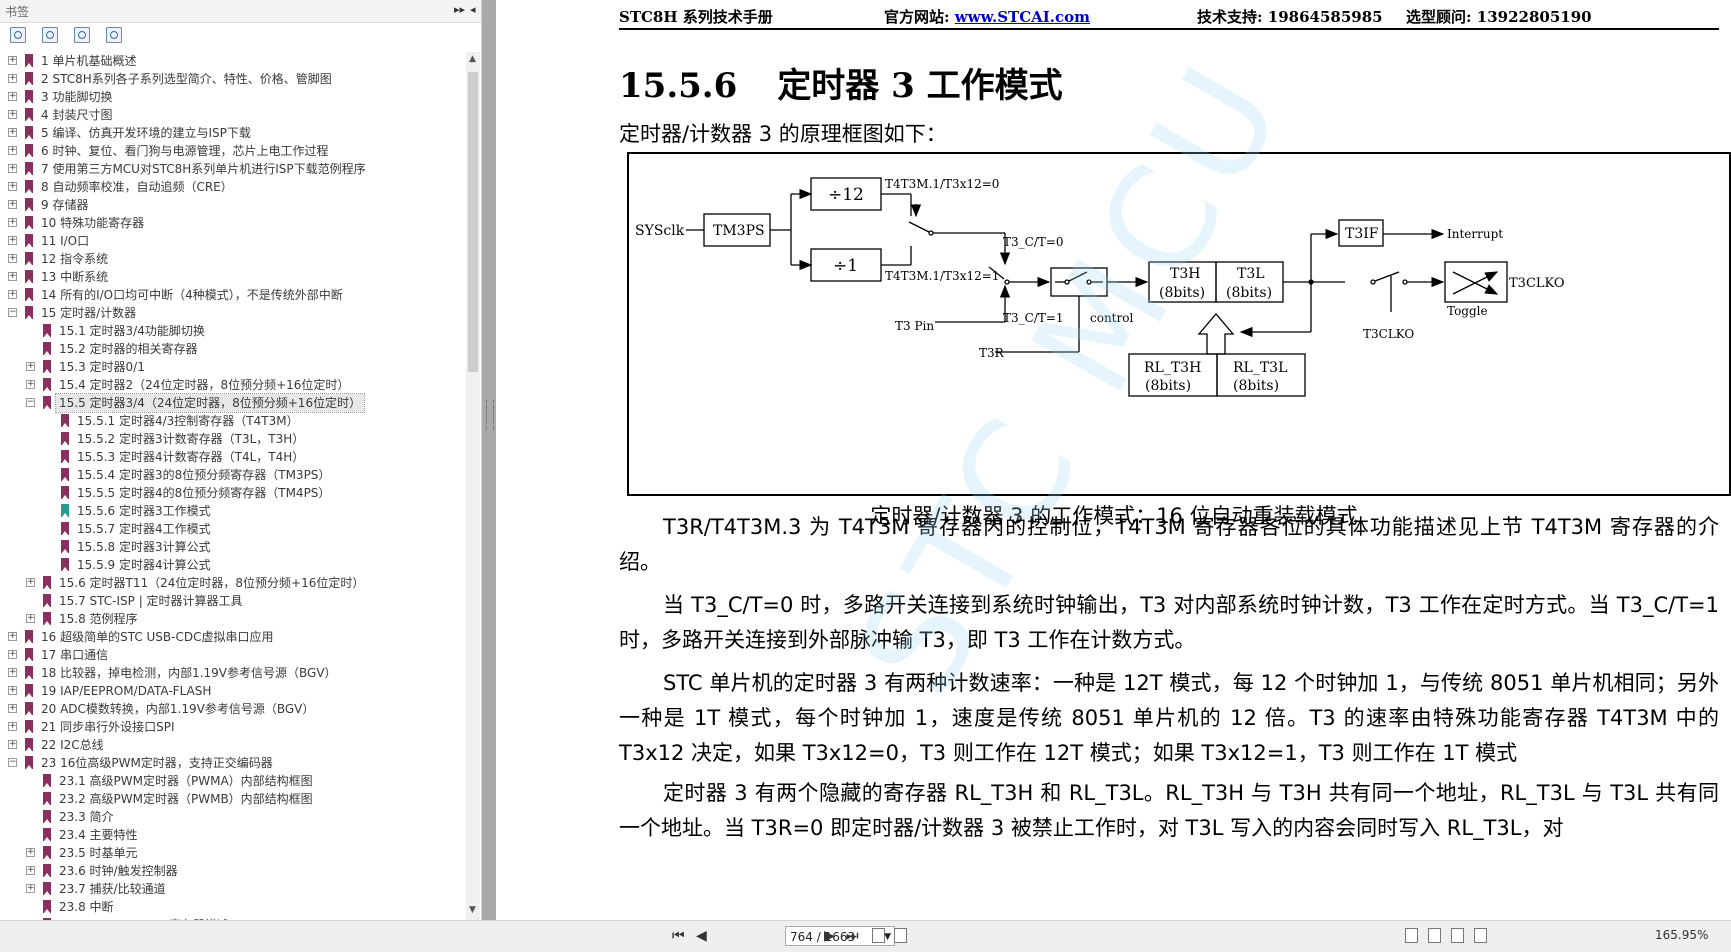  What do you see at coordinates (1022, 17) in the screenshot?
I see `website-link: www.STCAI.com` at bounding box center [1022, 17].